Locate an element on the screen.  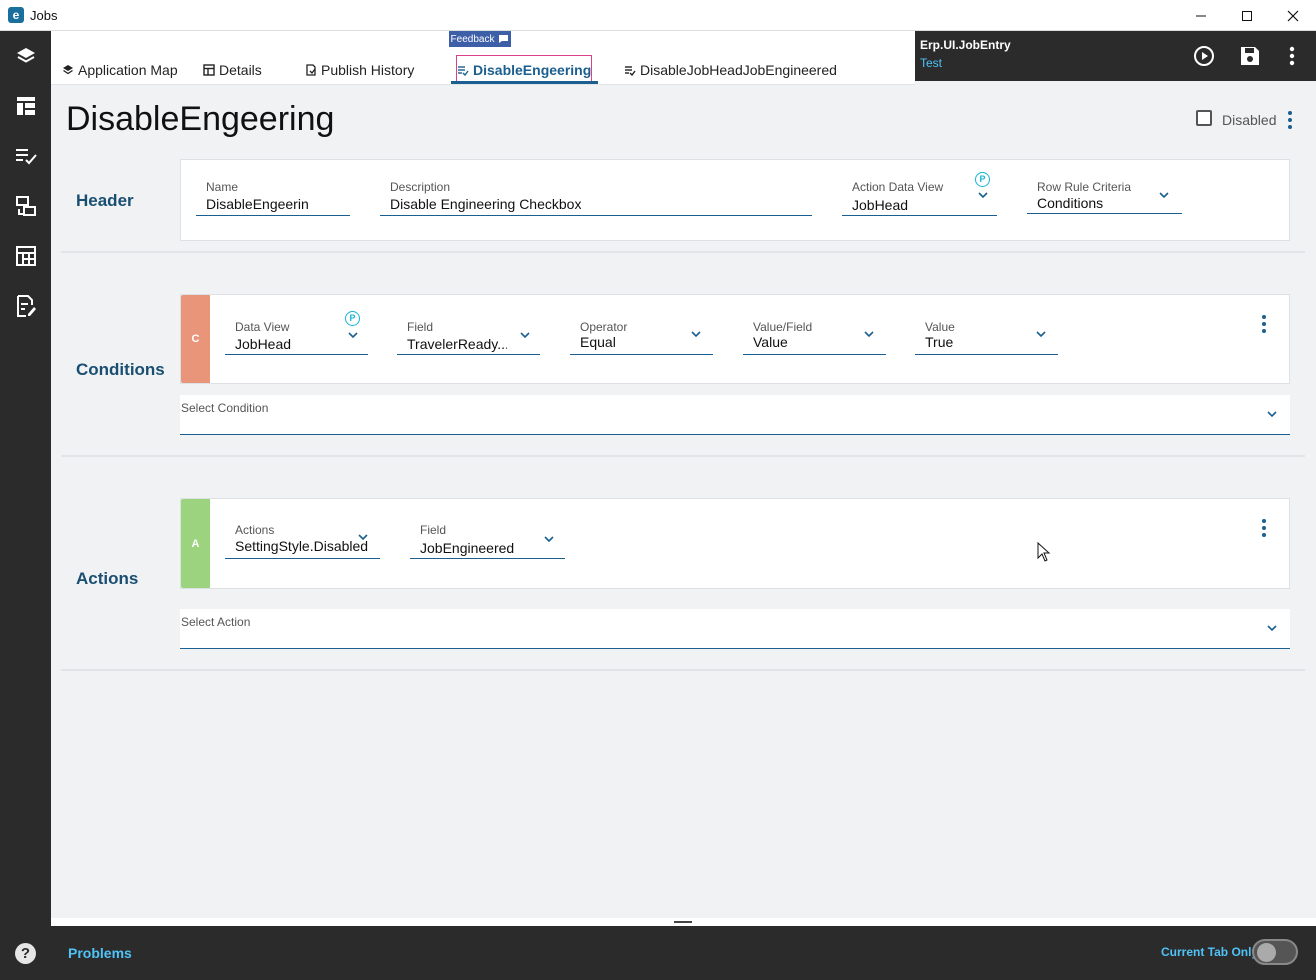
minimize-button is located at coordinates (1201, 15).